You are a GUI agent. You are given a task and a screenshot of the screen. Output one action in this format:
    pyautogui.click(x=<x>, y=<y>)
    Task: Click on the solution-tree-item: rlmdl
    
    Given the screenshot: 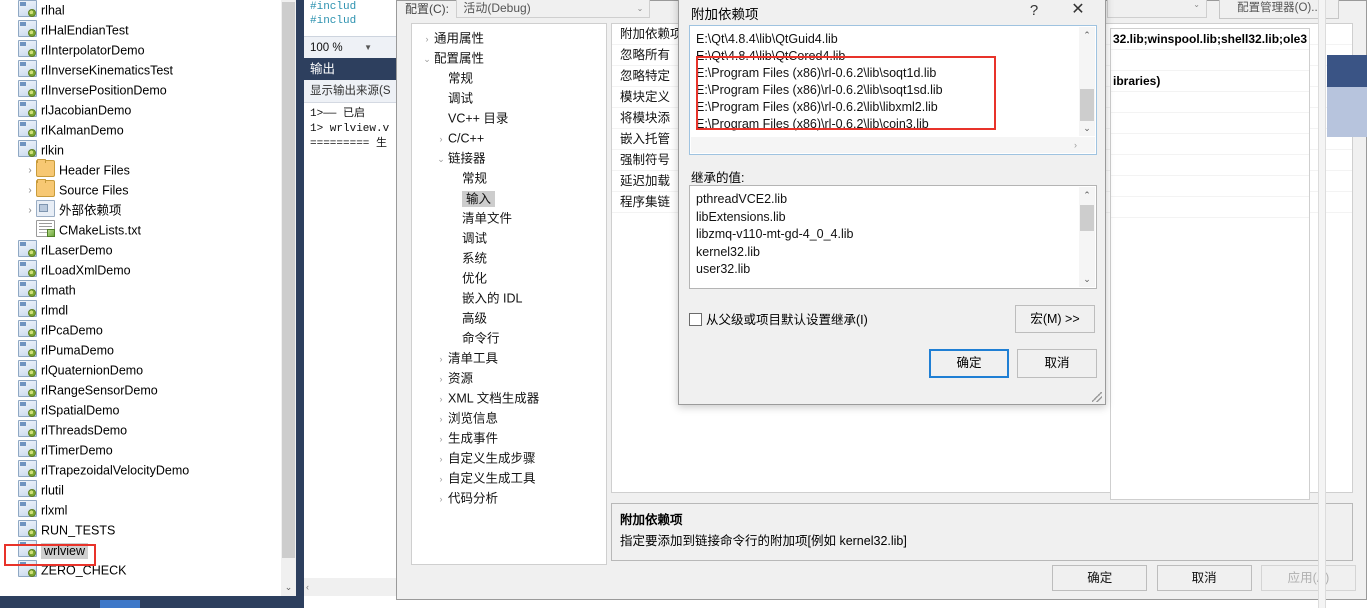 What is the action you would take?
    pyautogui.click(x=148, y=310)
    